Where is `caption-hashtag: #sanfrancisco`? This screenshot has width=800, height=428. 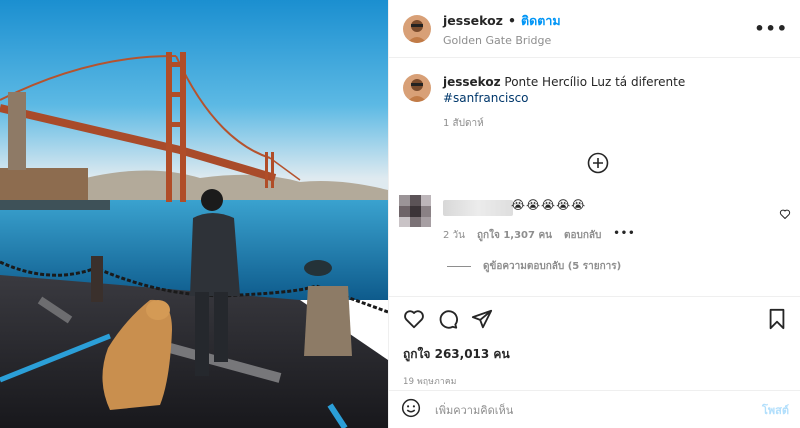
caption-hashtag: #sanfrancisco is located at coordinates (486, 98).